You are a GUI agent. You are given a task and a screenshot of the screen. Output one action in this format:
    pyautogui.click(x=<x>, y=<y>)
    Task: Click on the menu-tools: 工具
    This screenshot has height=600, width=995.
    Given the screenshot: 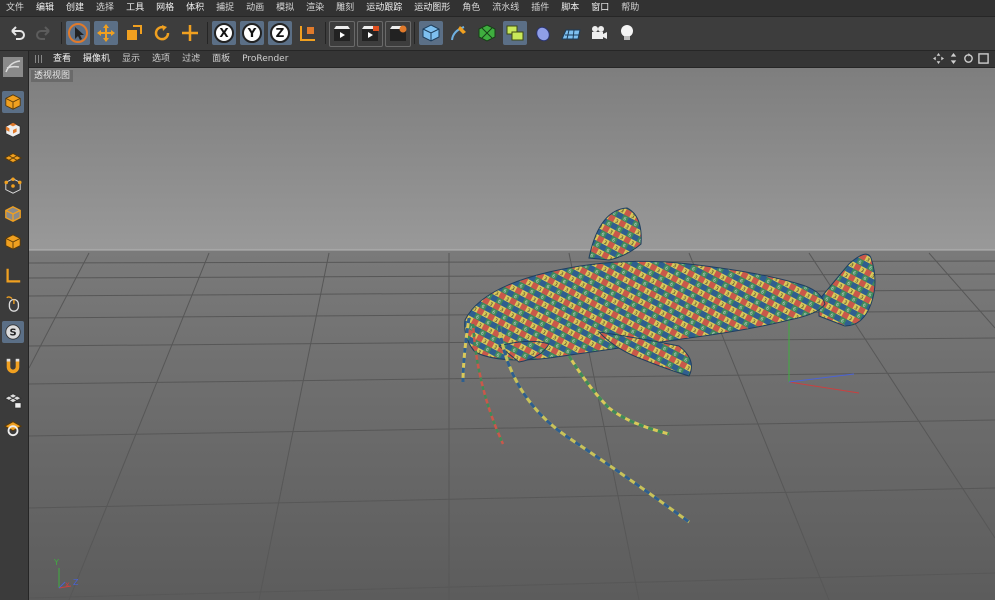 What is the action you would take?
    pyautogui.click(x=135, y=8)
    